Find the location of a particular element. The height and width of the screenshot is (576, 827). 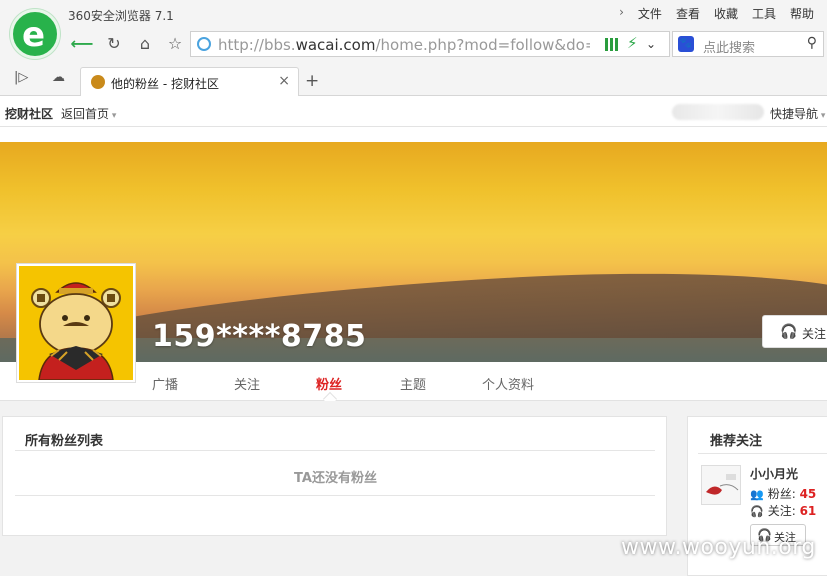

favicon-icon is located at coordinates (98, 82).